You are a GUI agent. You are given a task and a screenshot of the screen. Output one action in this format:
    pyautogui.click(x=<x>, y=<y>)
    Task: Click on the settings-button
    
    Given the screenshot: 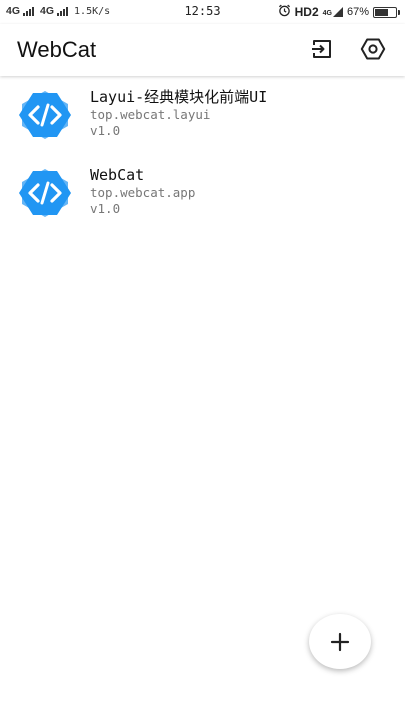 What is the action you would take?
    pyautogui.click(x=373, y=49)
    